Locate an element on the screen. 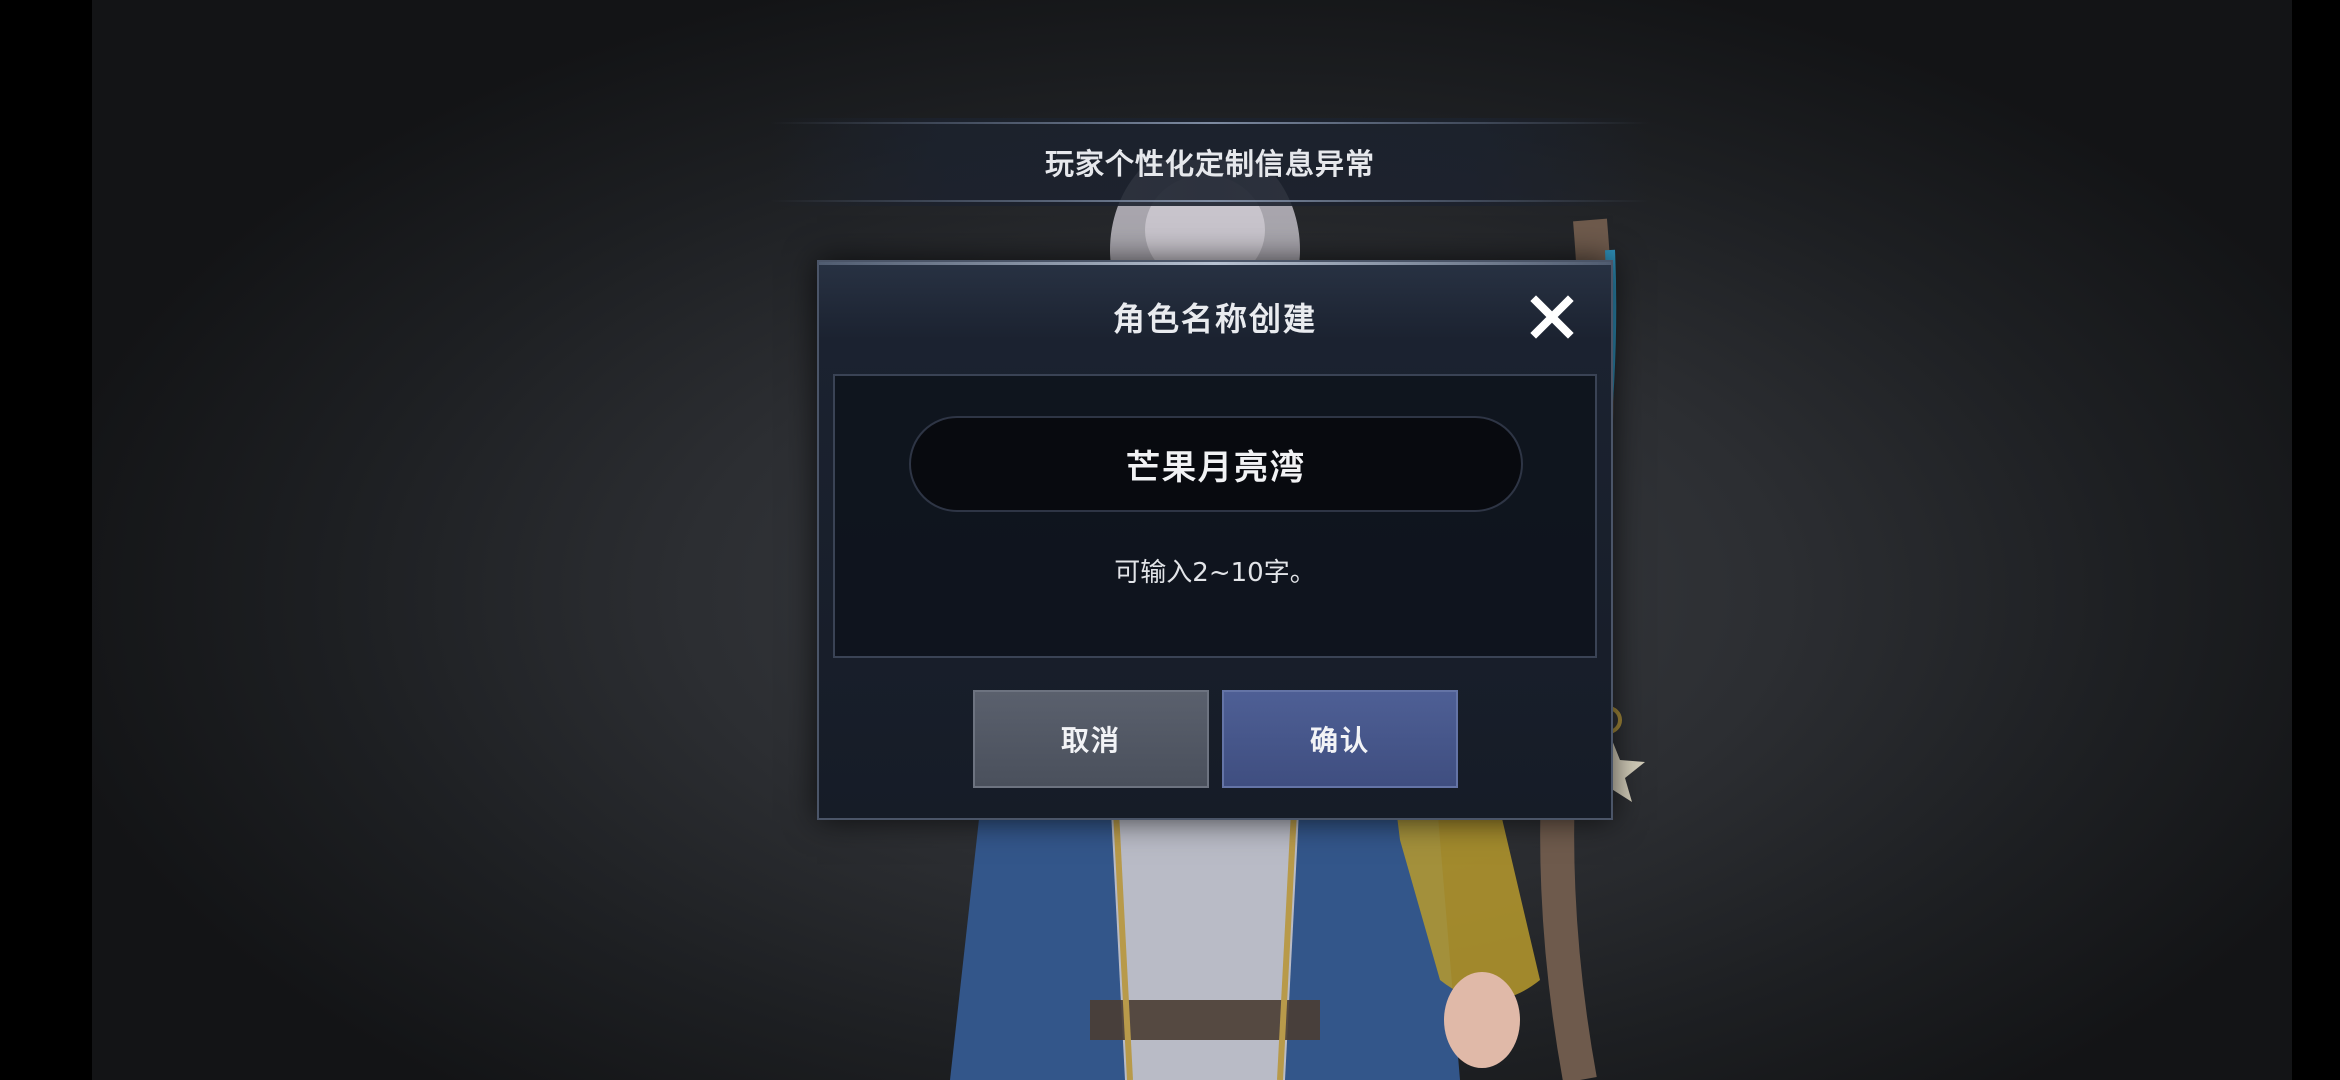 The height and width of the screenshot is (1080, 2340). letterbox-right is located at coordinates (2316, 540).